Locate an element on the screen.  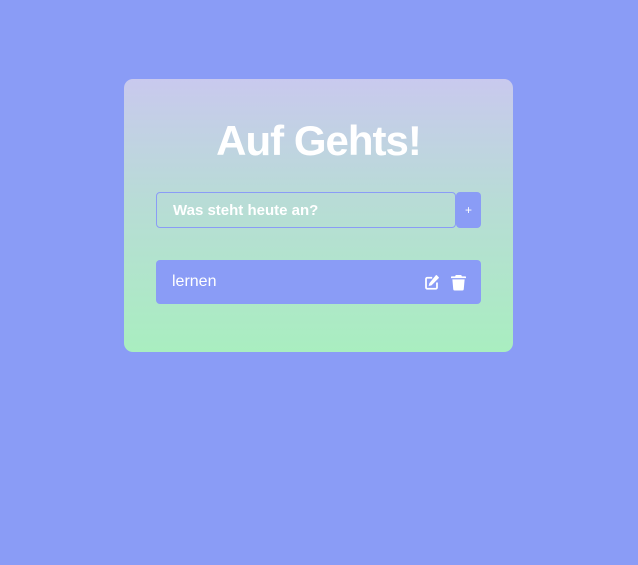
edit-icon is located at coordinates (431, 282).